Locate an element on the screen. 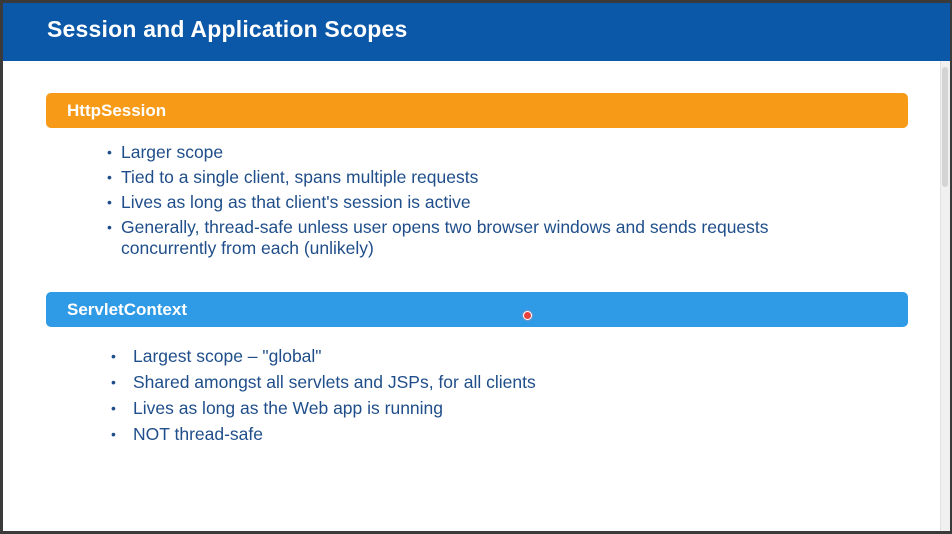  laser-pointer-icon is located at coordinates (527, 315).